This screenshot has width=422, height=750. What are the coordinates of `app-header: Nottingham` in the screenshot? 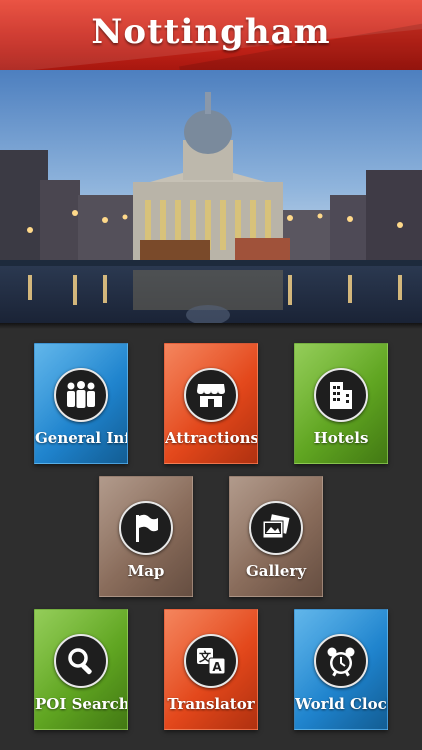 It's located at (211, 35).